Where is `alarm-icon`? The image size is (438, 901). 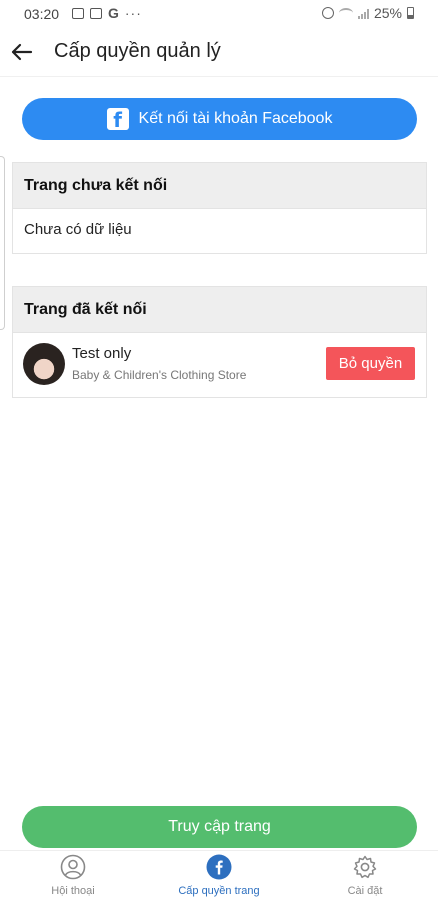
alarm-icon is located at coordinates (327, 13).